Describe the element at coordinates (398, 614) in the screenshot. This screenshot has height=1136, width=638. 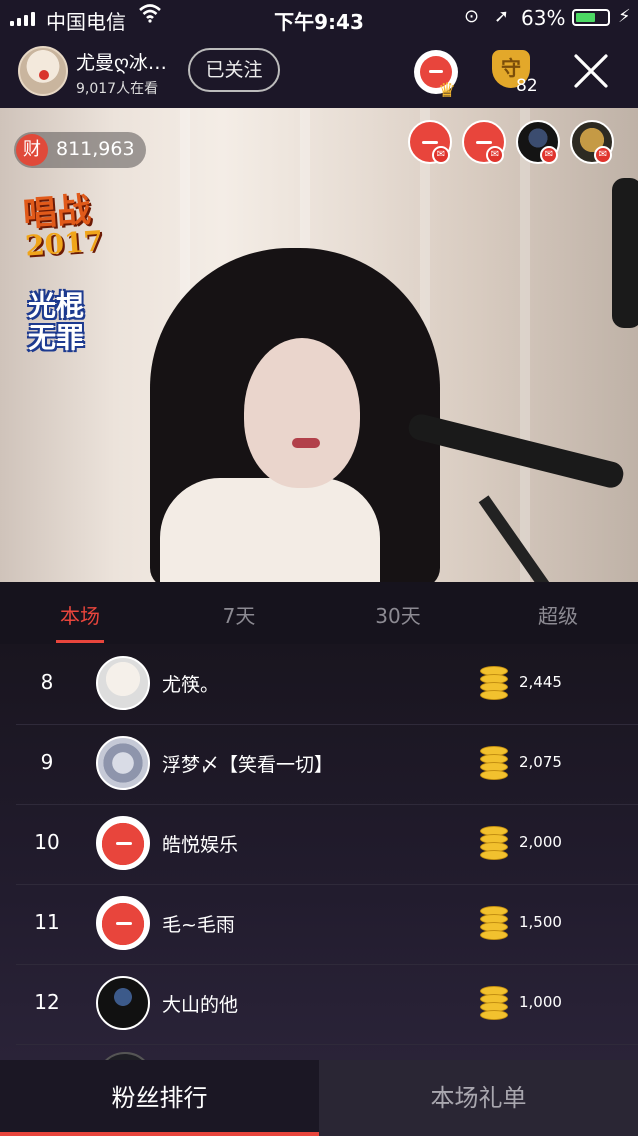
I see `tab-30-days: 30天` at that location.